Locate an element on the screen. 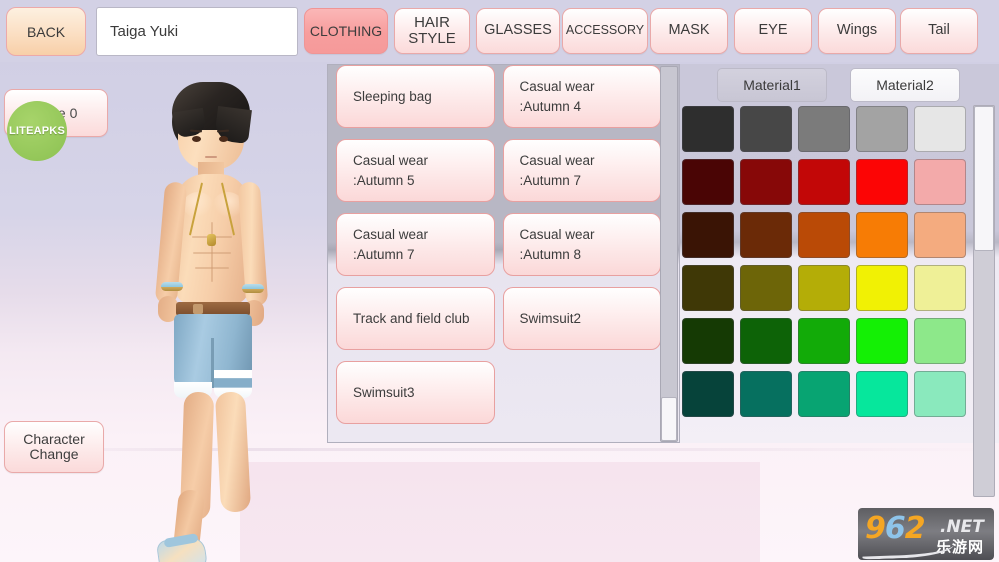 The height and width of the screenshot is (562, 999). color-panel-scroll-thumb is located at coordinates (984, 178).